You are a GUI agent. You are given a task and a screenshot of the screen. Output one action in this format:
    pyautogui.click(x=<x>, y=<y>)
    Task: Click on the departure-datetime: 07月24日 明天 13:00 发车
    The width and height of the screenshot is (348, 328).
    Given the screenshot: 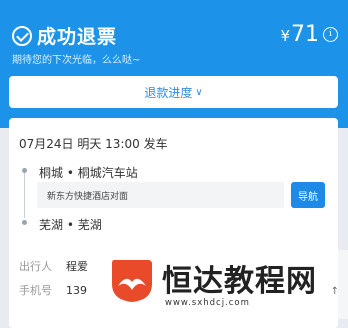 What is the action you would take?
    pyautogui.click(x=93, y=144)
    